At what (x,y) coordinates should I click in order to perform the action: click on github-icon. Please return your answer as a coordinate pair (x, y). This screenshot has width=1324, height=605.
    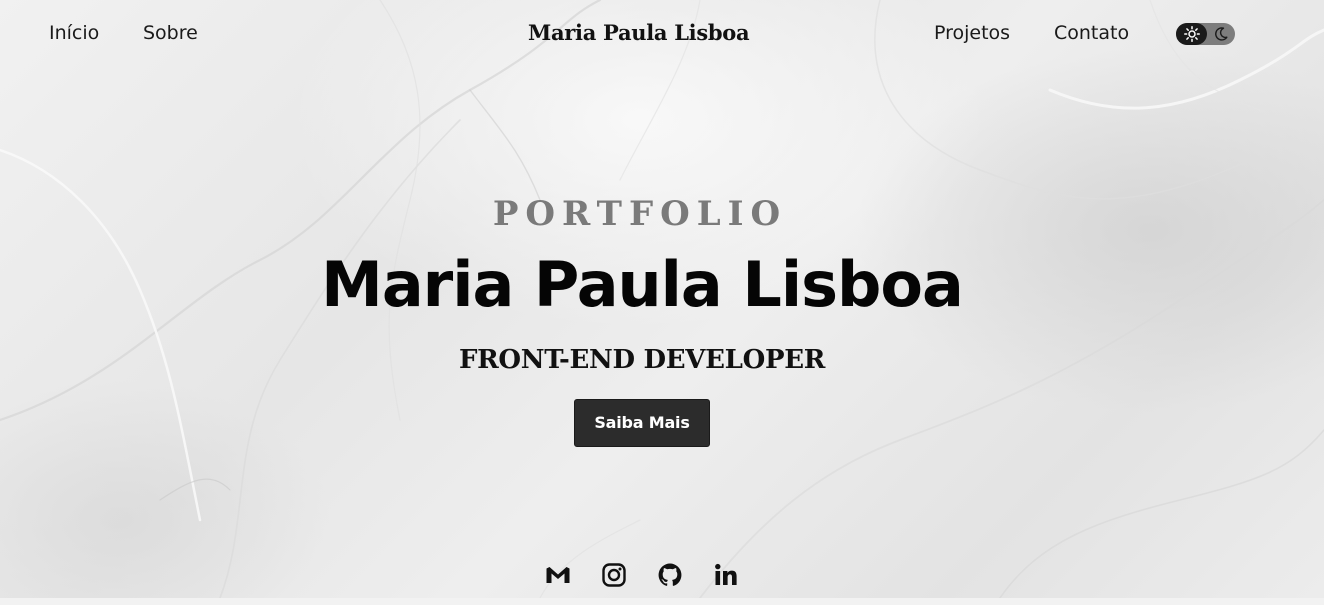
    Looking at the image, I should click on (670, 575).